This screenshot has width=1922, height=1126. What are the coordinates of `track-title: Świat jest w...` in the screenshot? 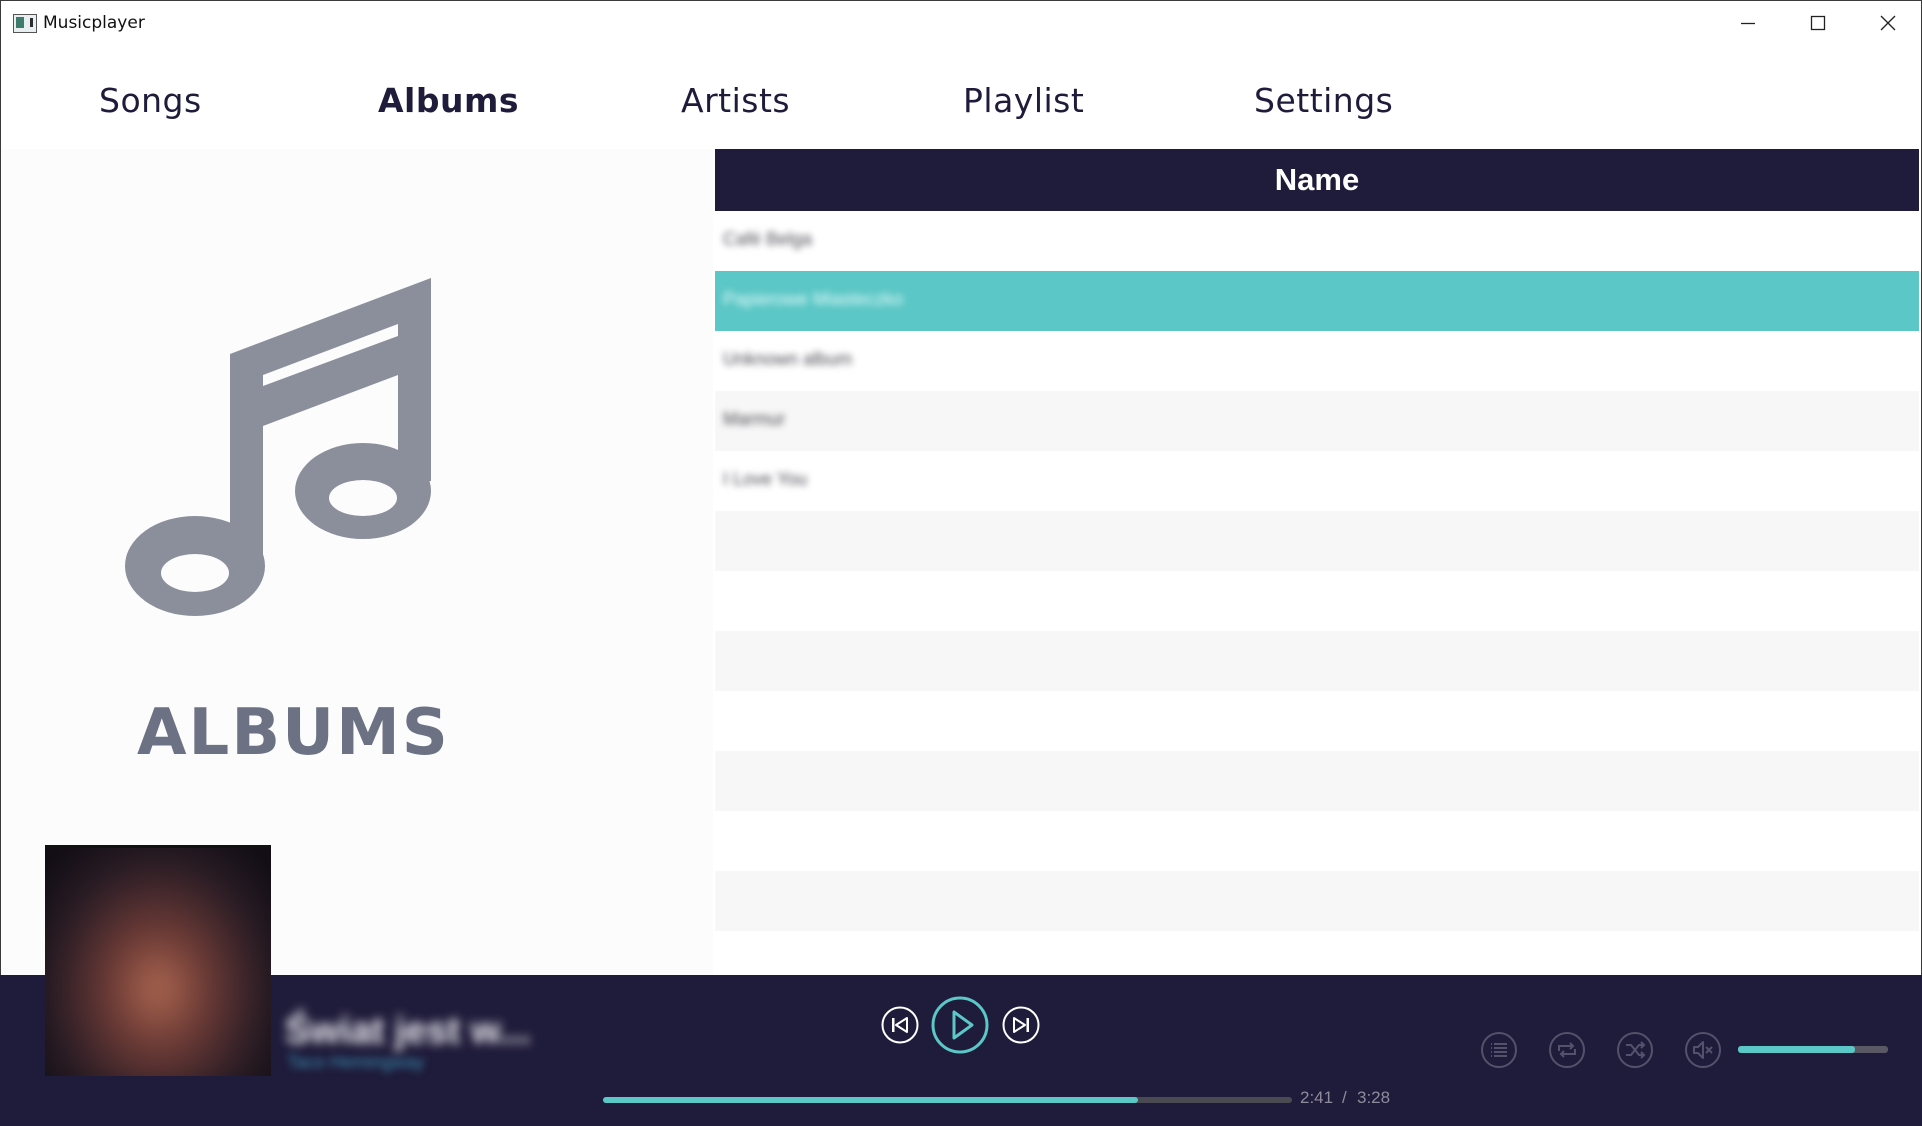 It's located at (408, 1031).